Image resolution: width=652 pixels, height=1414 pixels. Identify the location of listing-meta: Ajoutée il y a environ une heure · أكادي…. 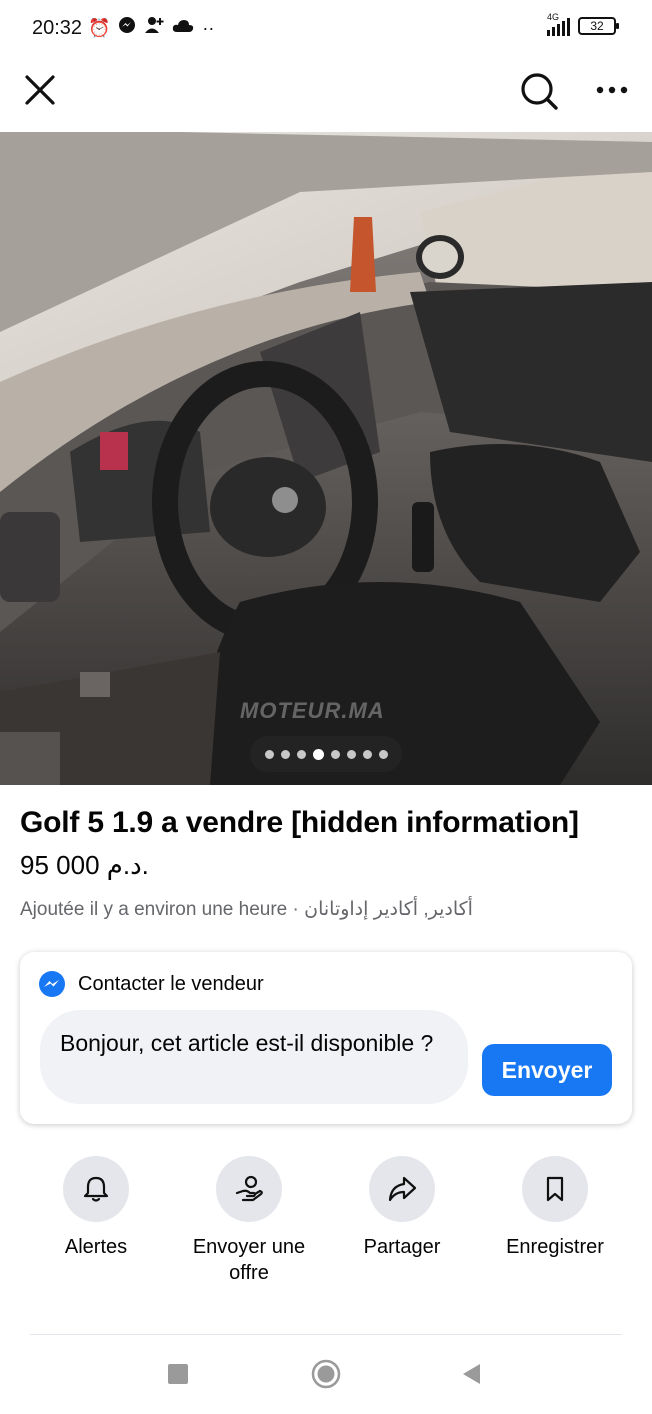
(320, 909).